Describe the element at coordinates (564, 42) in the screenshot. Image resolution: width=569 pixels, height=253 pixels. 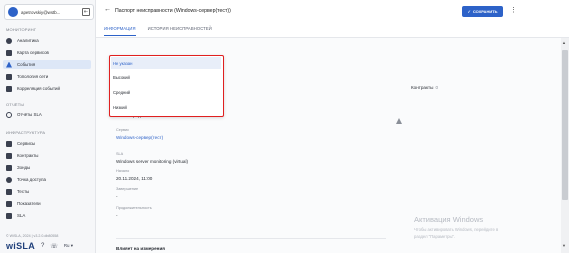
I see `scroll-up-icon: ▲` at that location.